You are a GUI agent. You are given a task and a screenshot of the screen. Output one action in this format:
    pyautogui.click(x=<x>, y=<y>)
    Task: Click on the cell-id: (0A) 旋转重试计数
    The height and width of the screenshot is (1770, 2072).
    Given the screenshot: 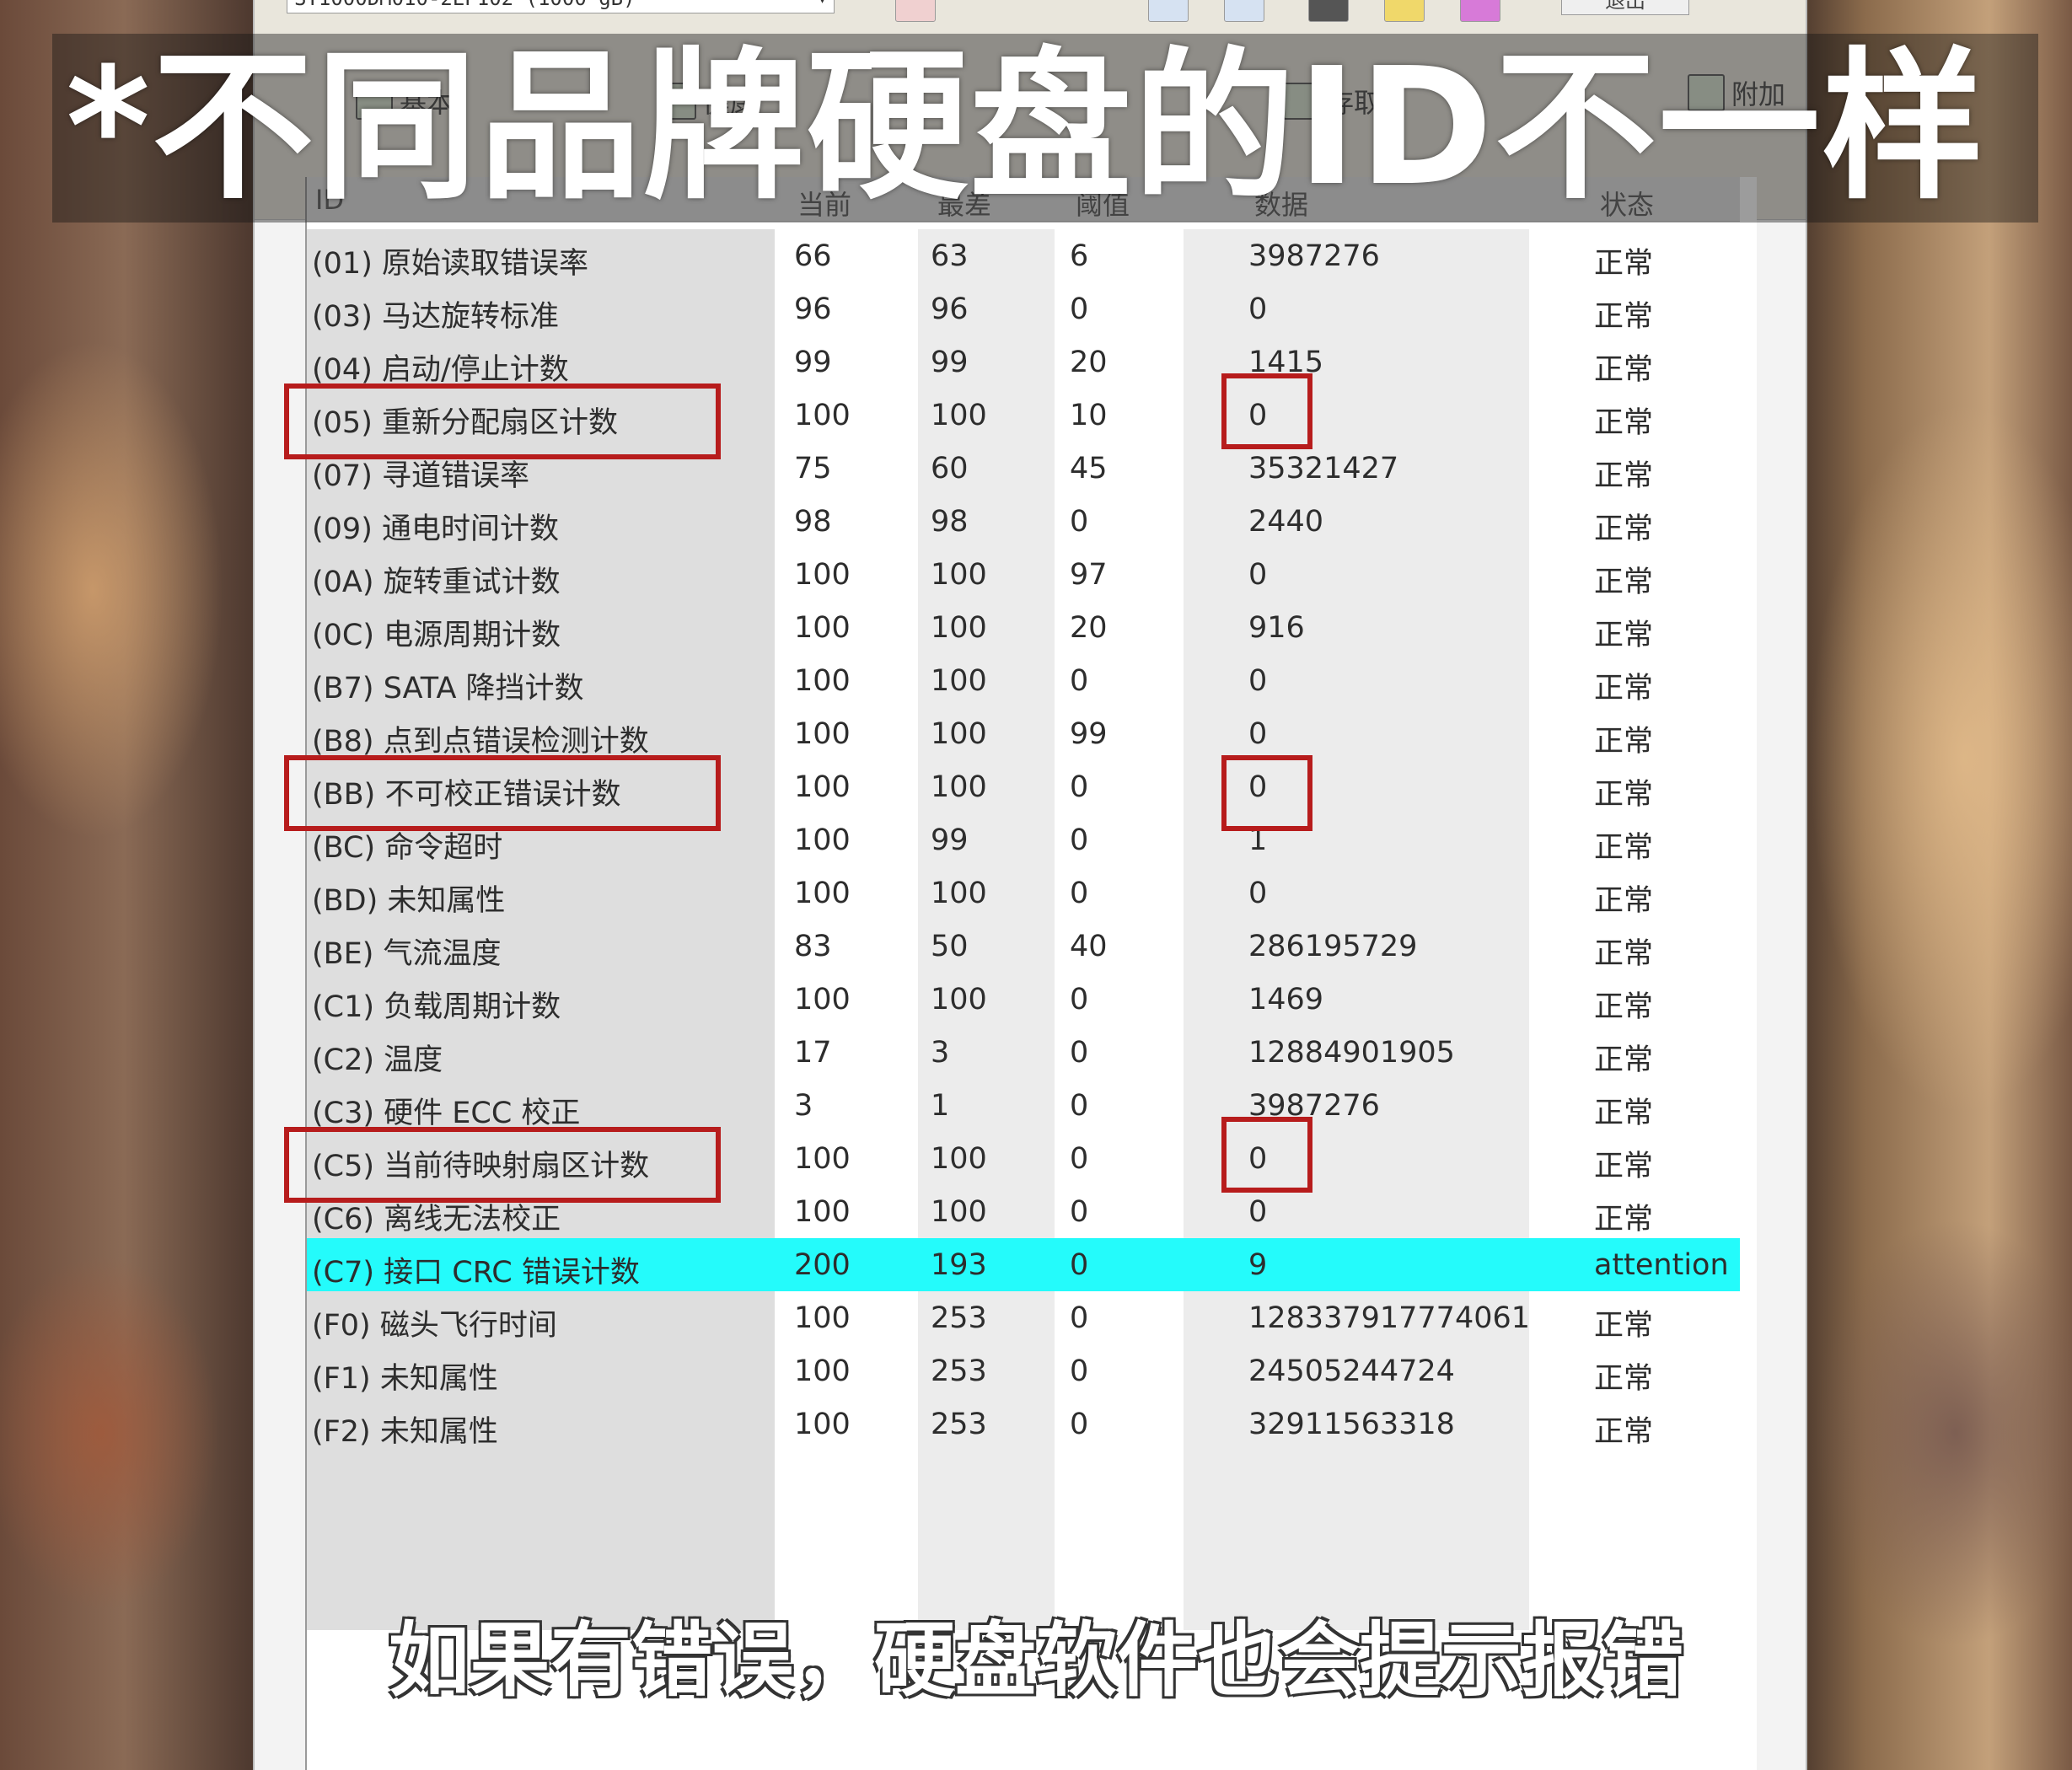 What is the action you would take?
    pyautogui.click(x=437, y=582)
    